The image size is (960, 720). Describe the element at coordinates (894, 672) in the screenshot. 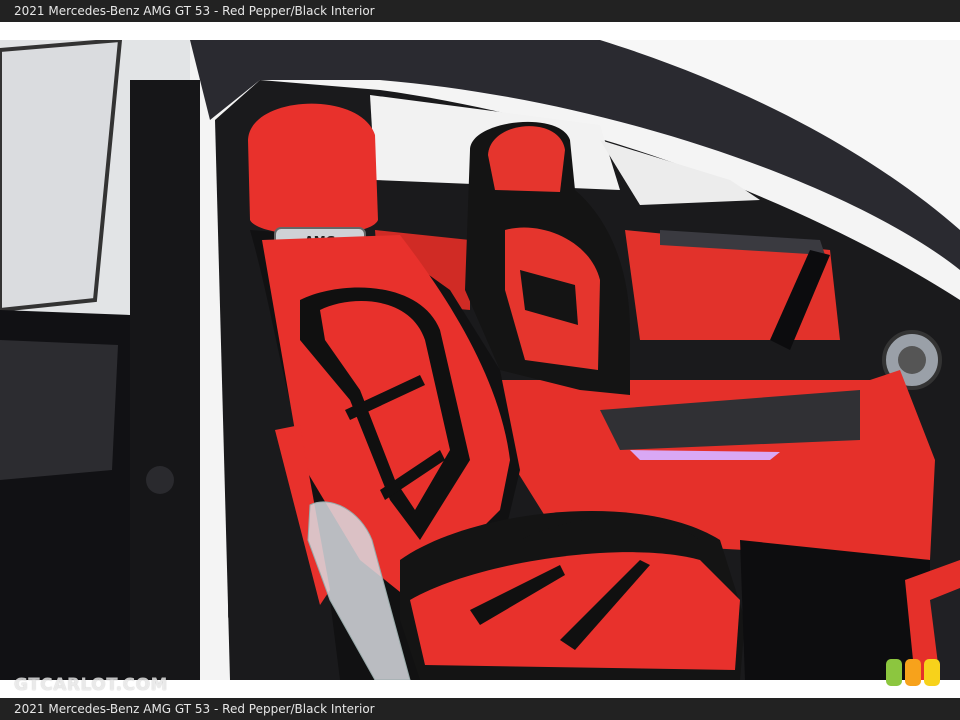

I see `badge-green` at that location.